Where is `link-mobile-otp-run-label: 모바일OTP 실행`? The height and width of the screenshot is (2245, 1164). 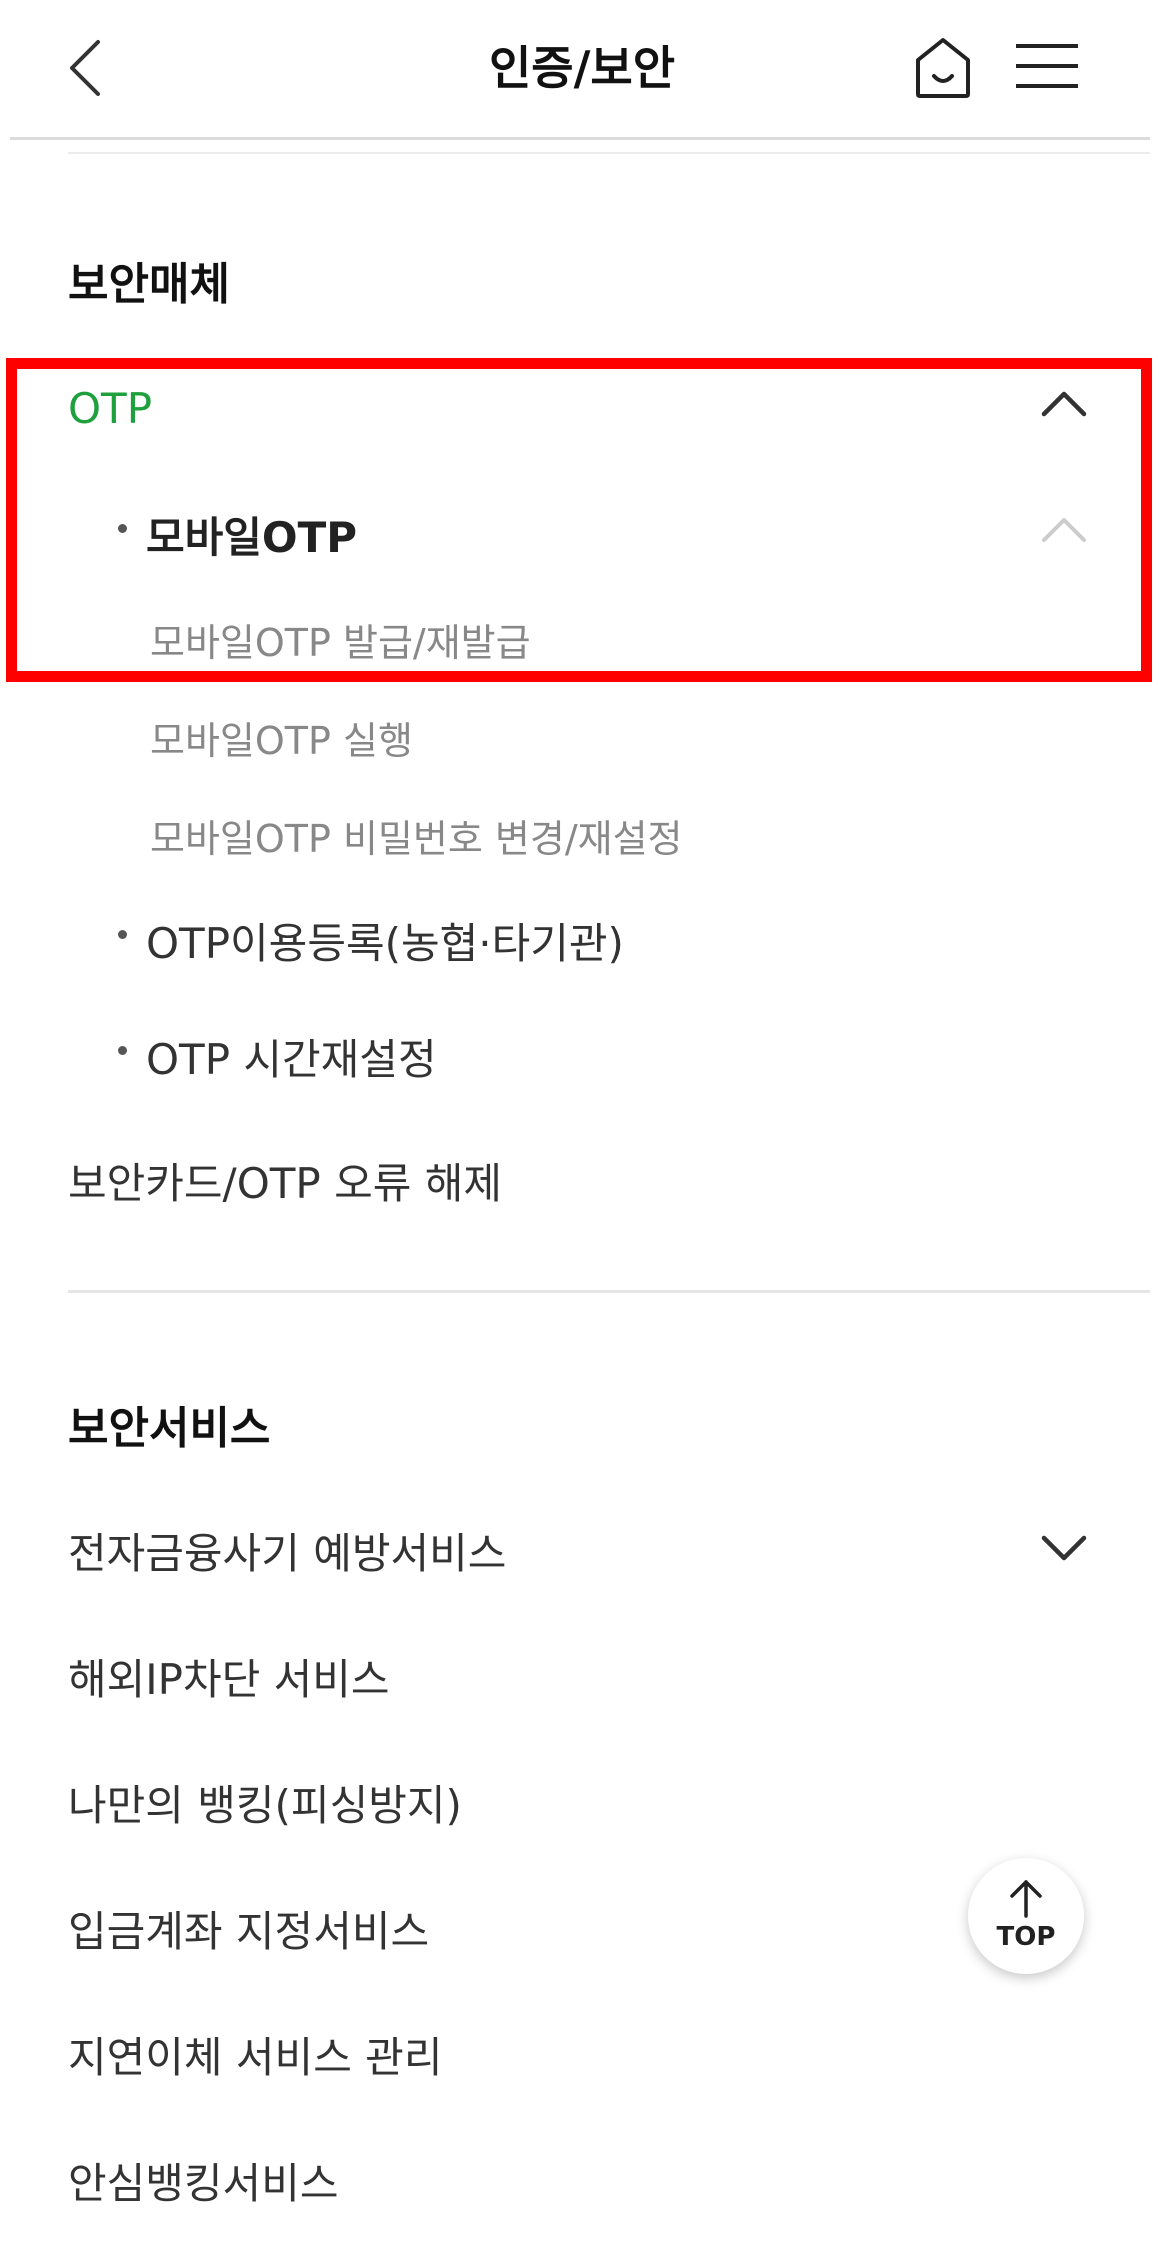
link-mobile-otp-run-label: 모바일OTP 실행 is located at coordinates (281, 741).